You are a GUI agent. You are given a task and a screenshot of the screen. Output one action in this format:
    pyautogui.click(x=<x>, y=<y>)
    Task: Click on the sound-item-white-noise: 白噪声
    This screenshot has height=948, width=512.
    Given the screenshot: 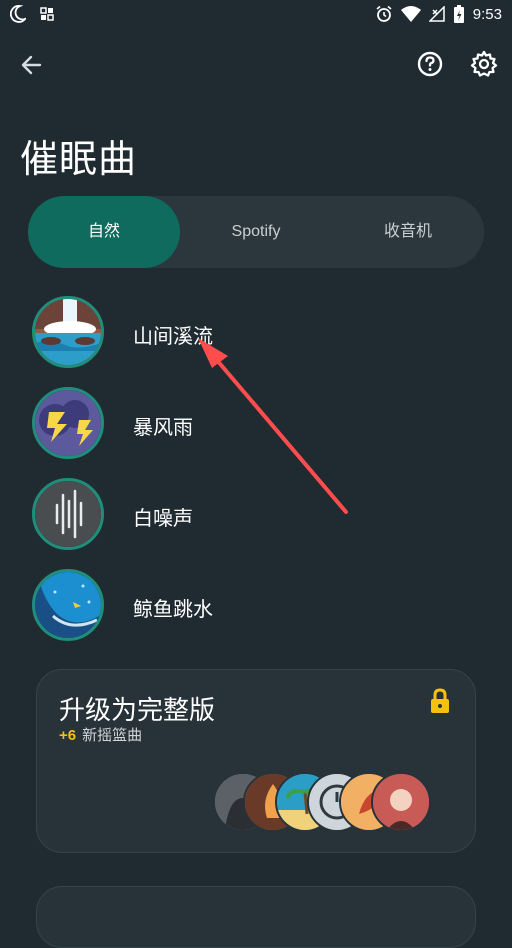 What is the action you would take?
    pyautogui.click(x=252, y=515)
    